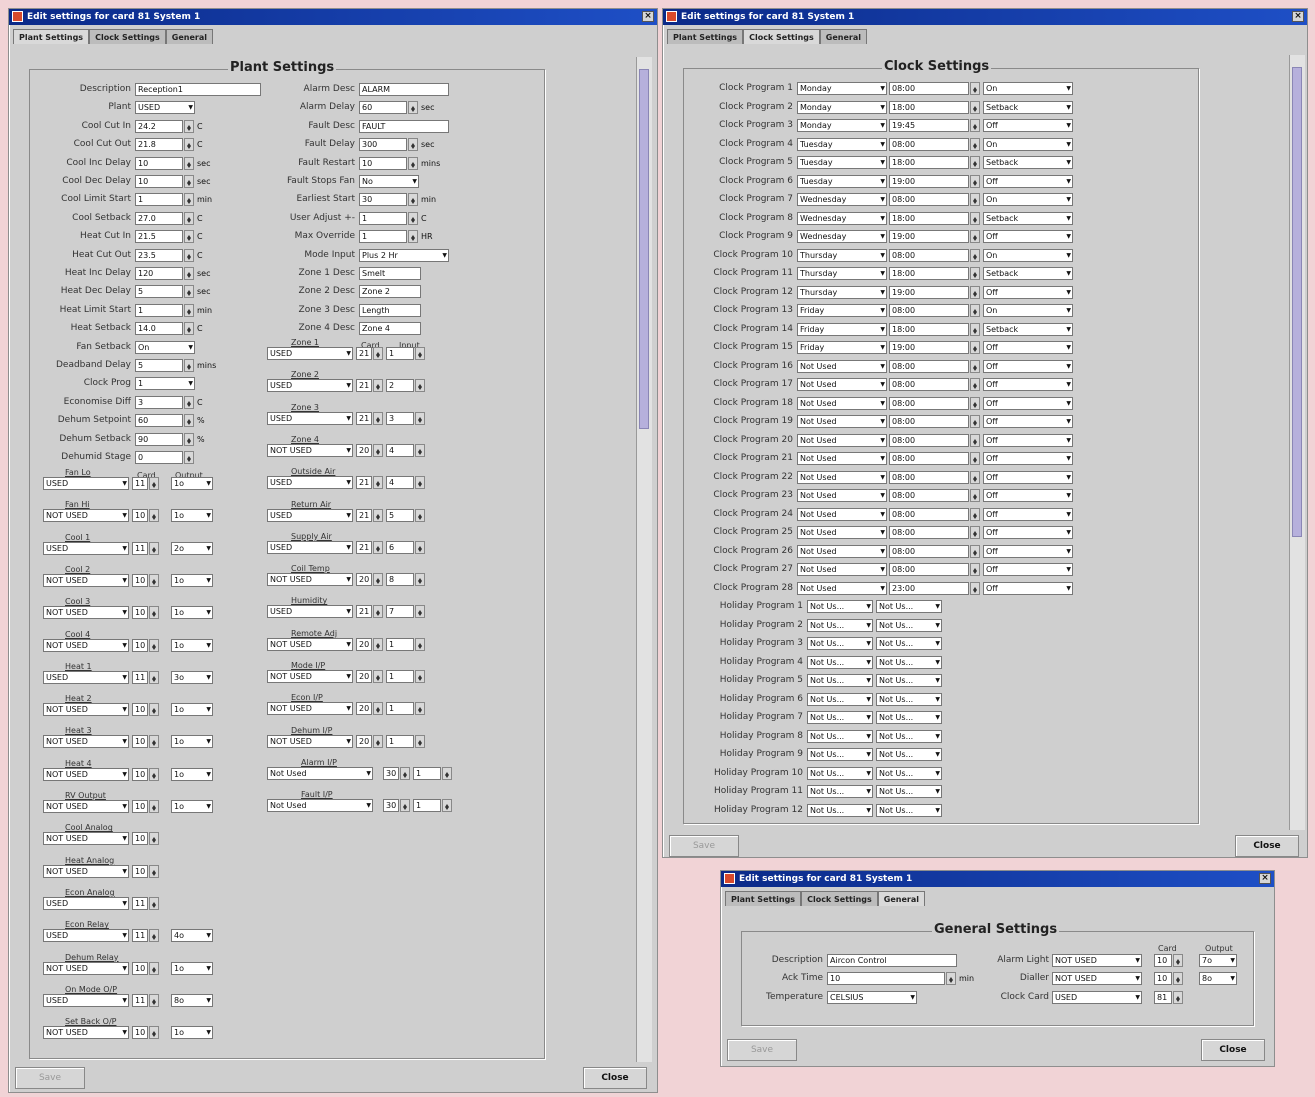 The image size is (1315, 1097). What do you see at coordinates (1178, 978) in the screenshot?
I see `dialler-card-spinner` at bounding box center [1178, 978].